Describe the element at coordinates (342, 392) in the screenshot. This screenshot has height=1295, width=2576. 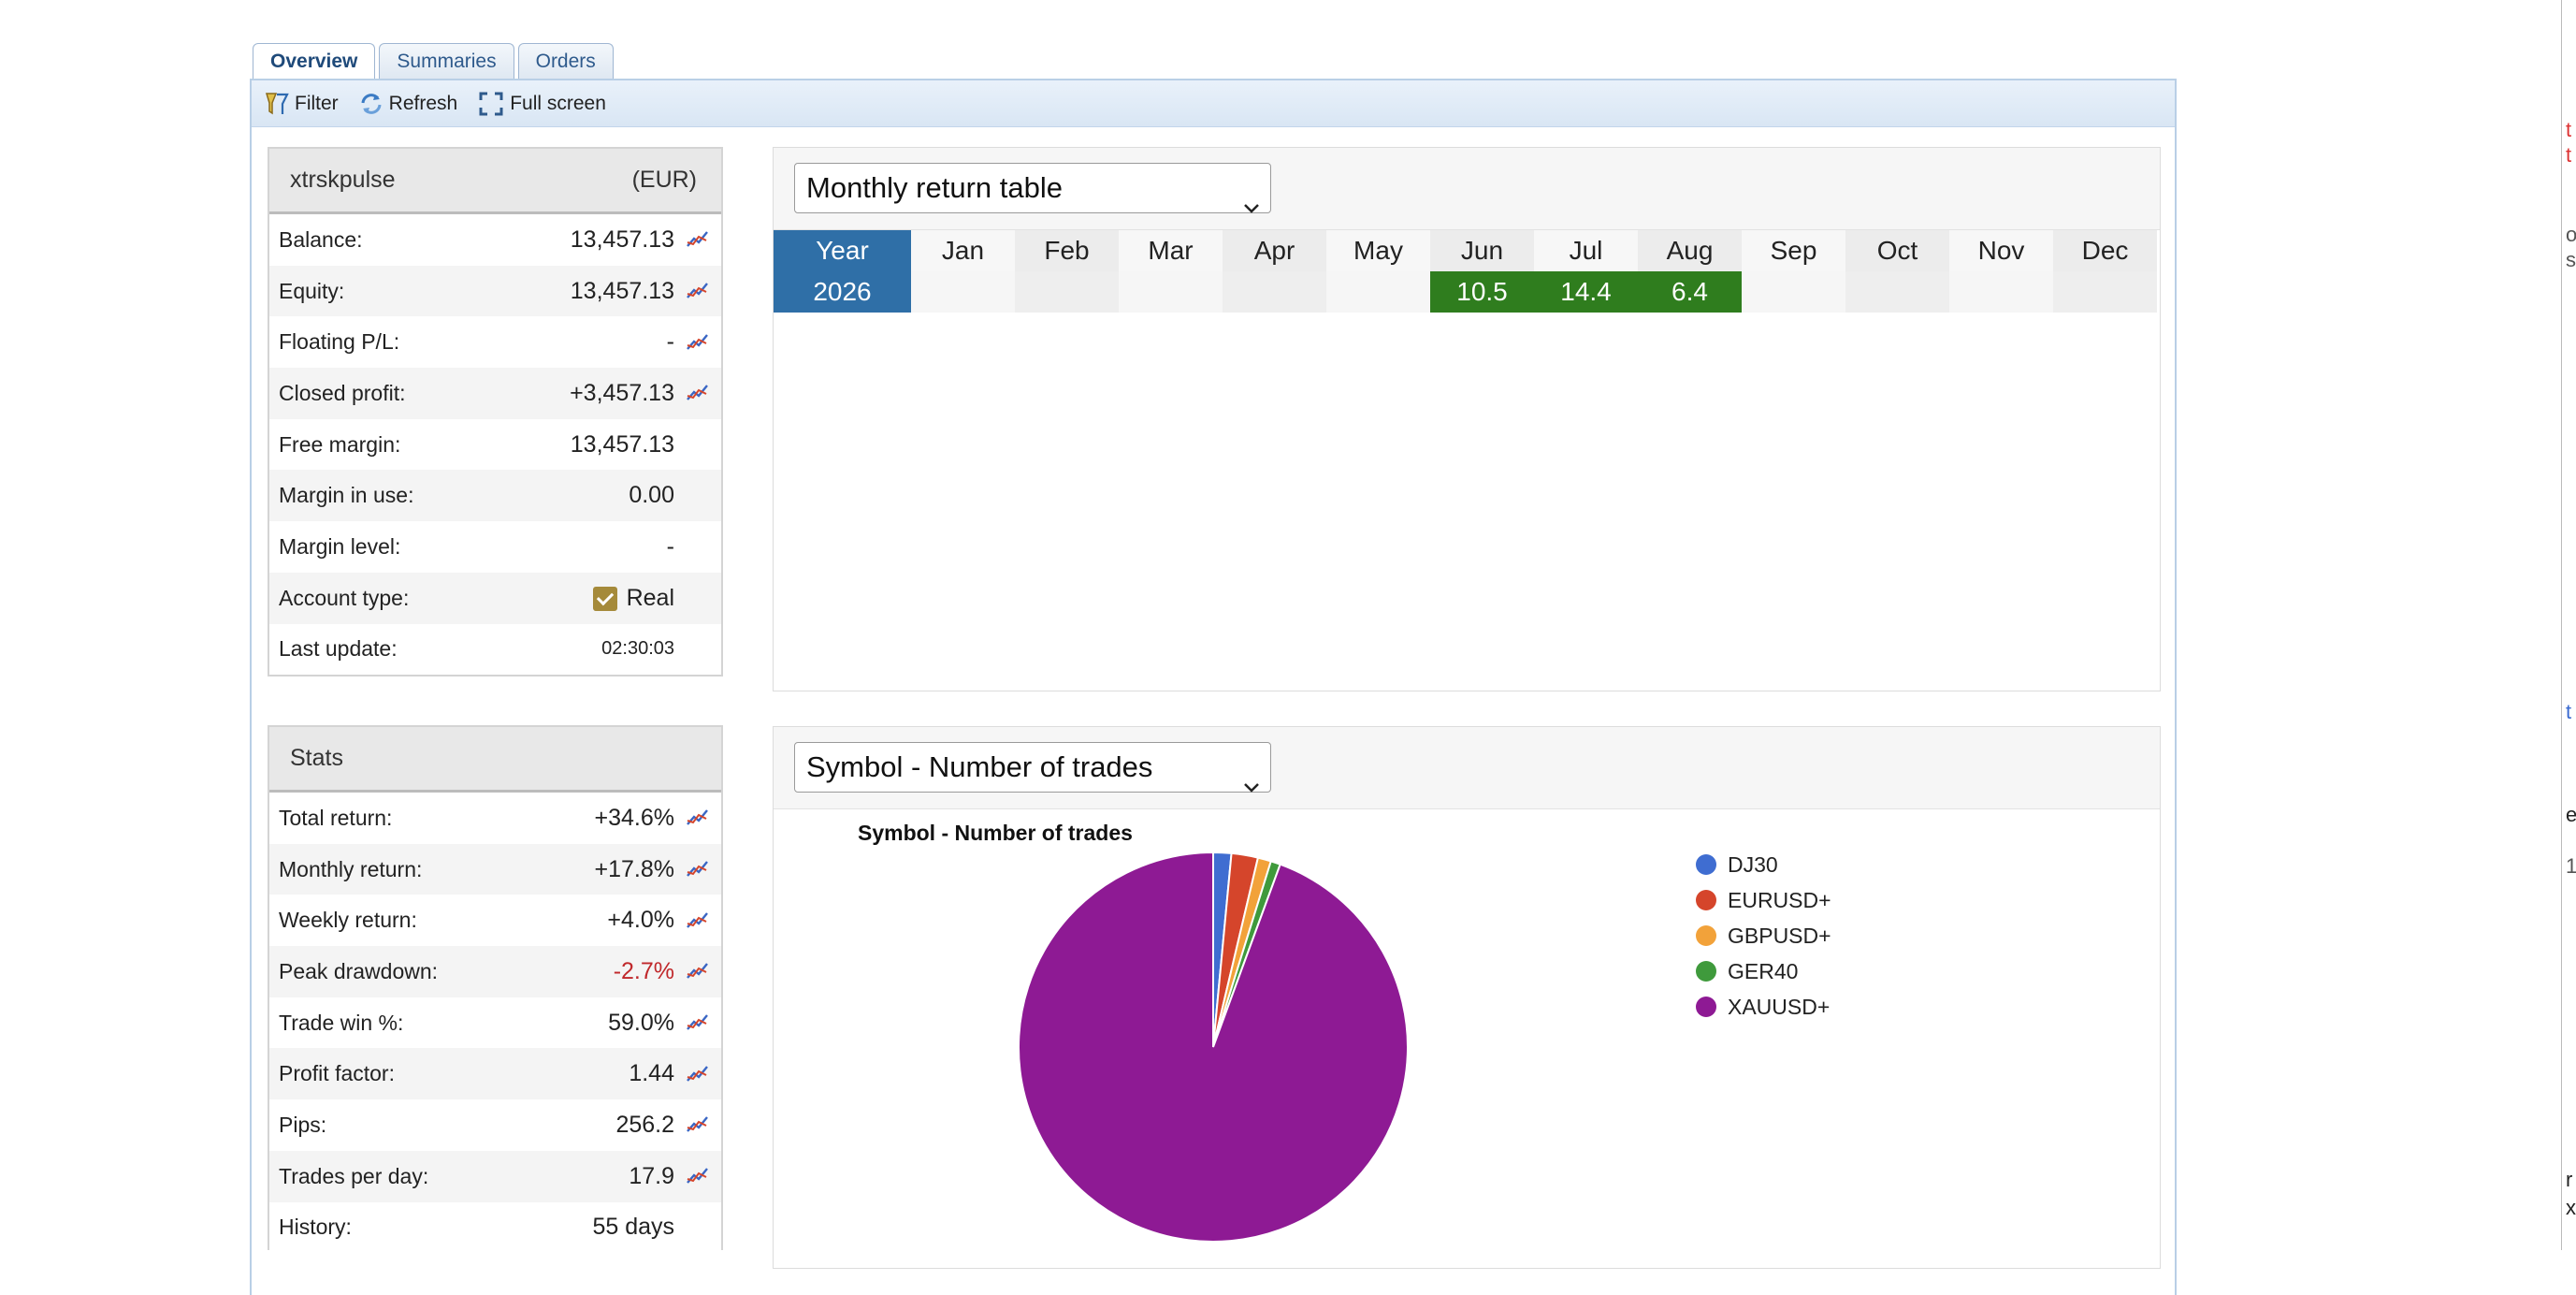
I see `account-row-label: Closed profit:` at that location.